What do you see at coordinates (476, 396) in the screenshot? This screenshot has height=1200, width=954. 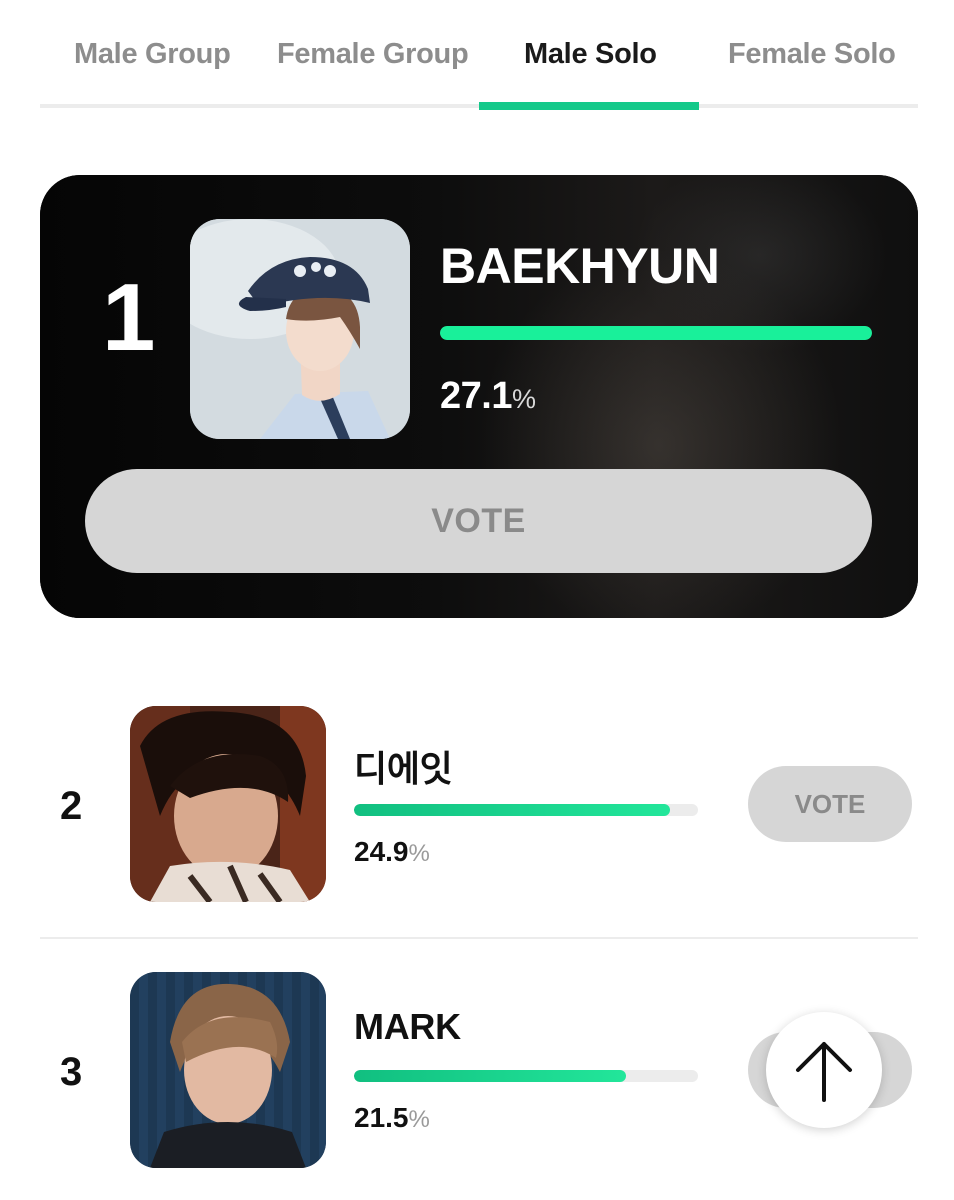 I see `percentage-value: 27.1` at bounding box center [476, 396].